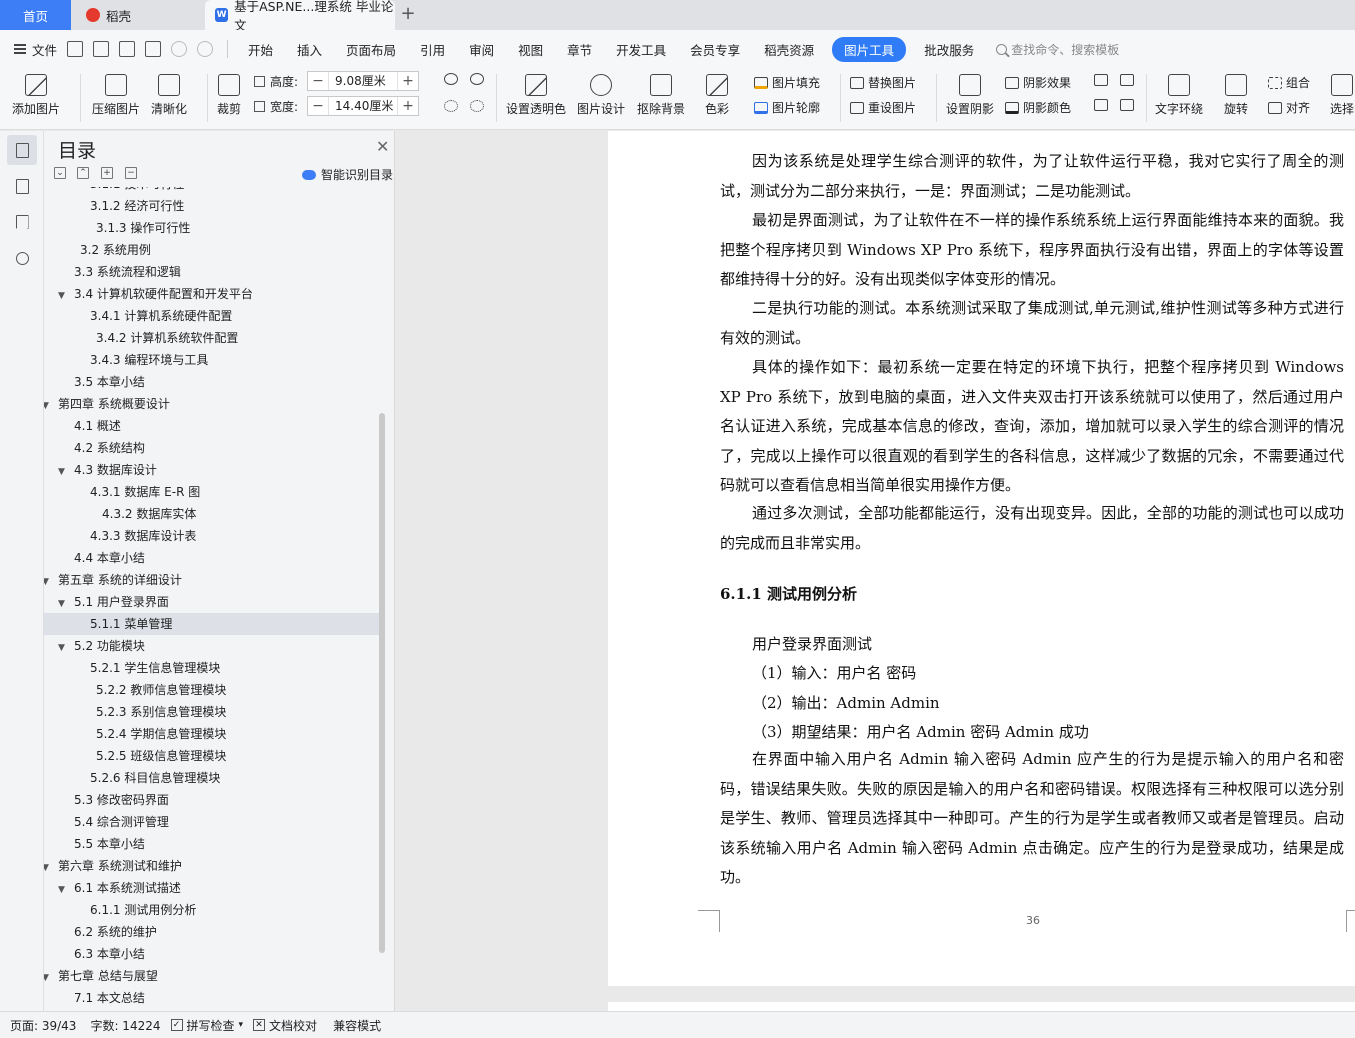 The width and height of the screenshot is (1355, 1038). I want to click on toc-item: 6.3 本章小结, so click(212, 954).